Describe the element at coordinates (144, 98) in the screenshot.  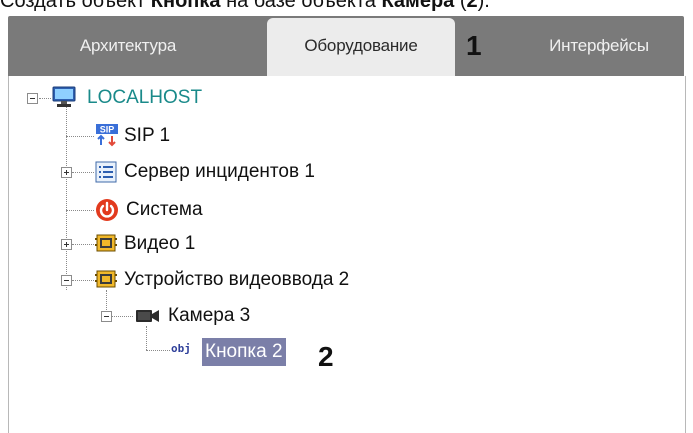
I see `tree-node-localhost: LOCALHOST` at that location.